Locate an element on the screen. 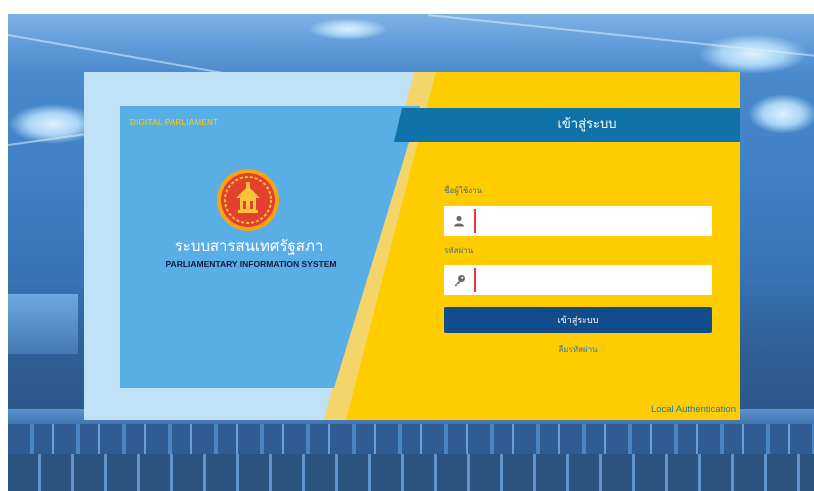 The image size is (814, 491). password-input is located at coordinates (593, 280).